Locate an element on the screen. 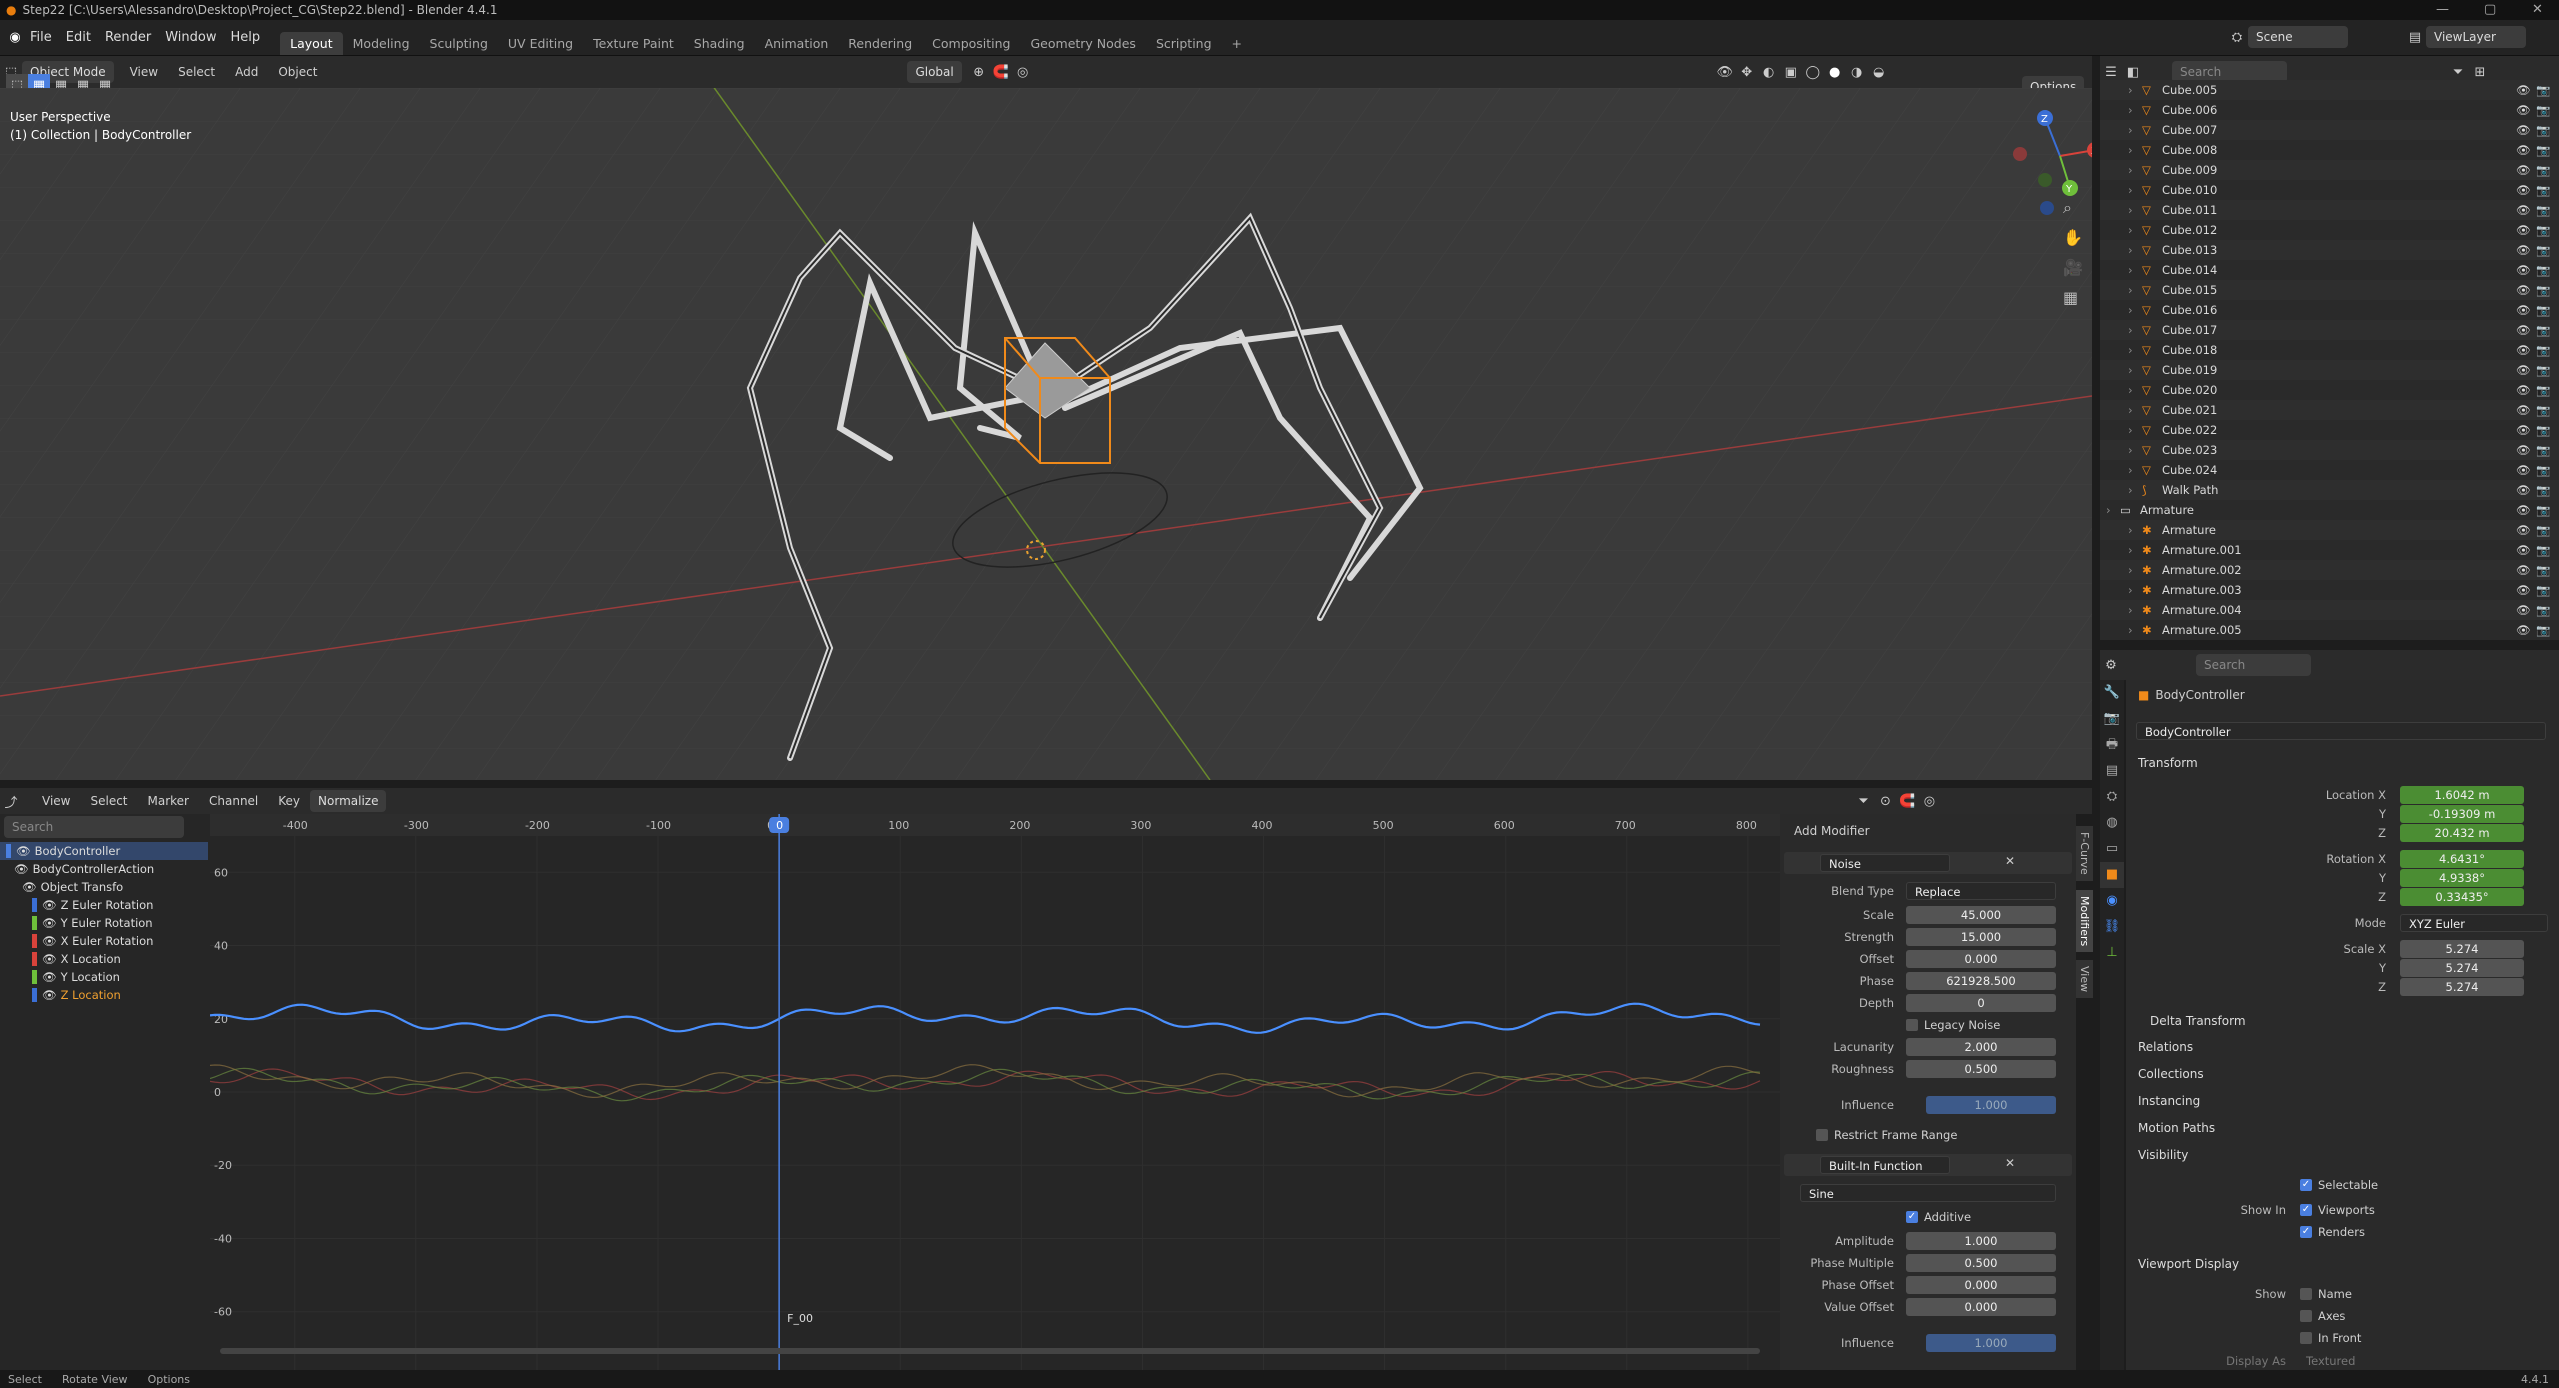 The width and height of the screenshot is (2559, 1388). tab-texture-paint: Texture Paint is located at coordinates (633, 43).